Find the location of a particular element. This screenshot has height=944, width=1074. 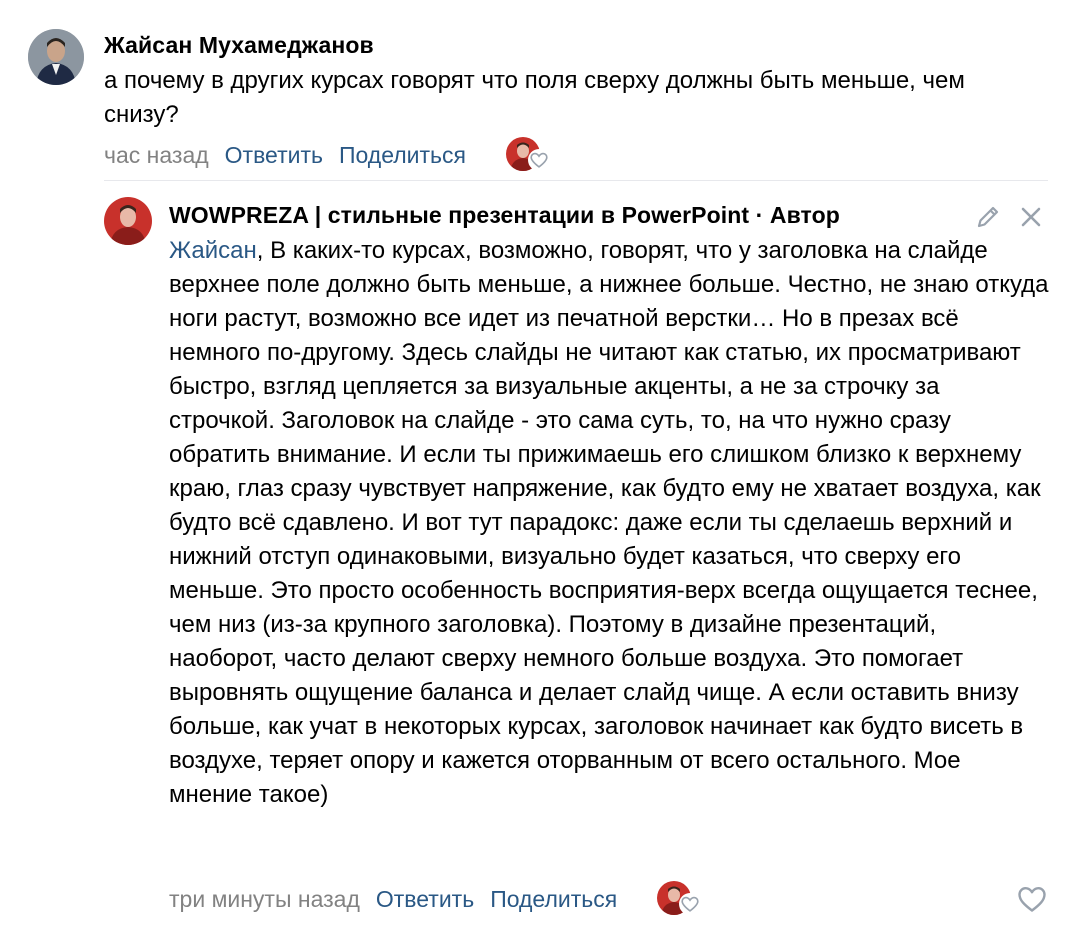

divider is located at coordinates (576, 180).